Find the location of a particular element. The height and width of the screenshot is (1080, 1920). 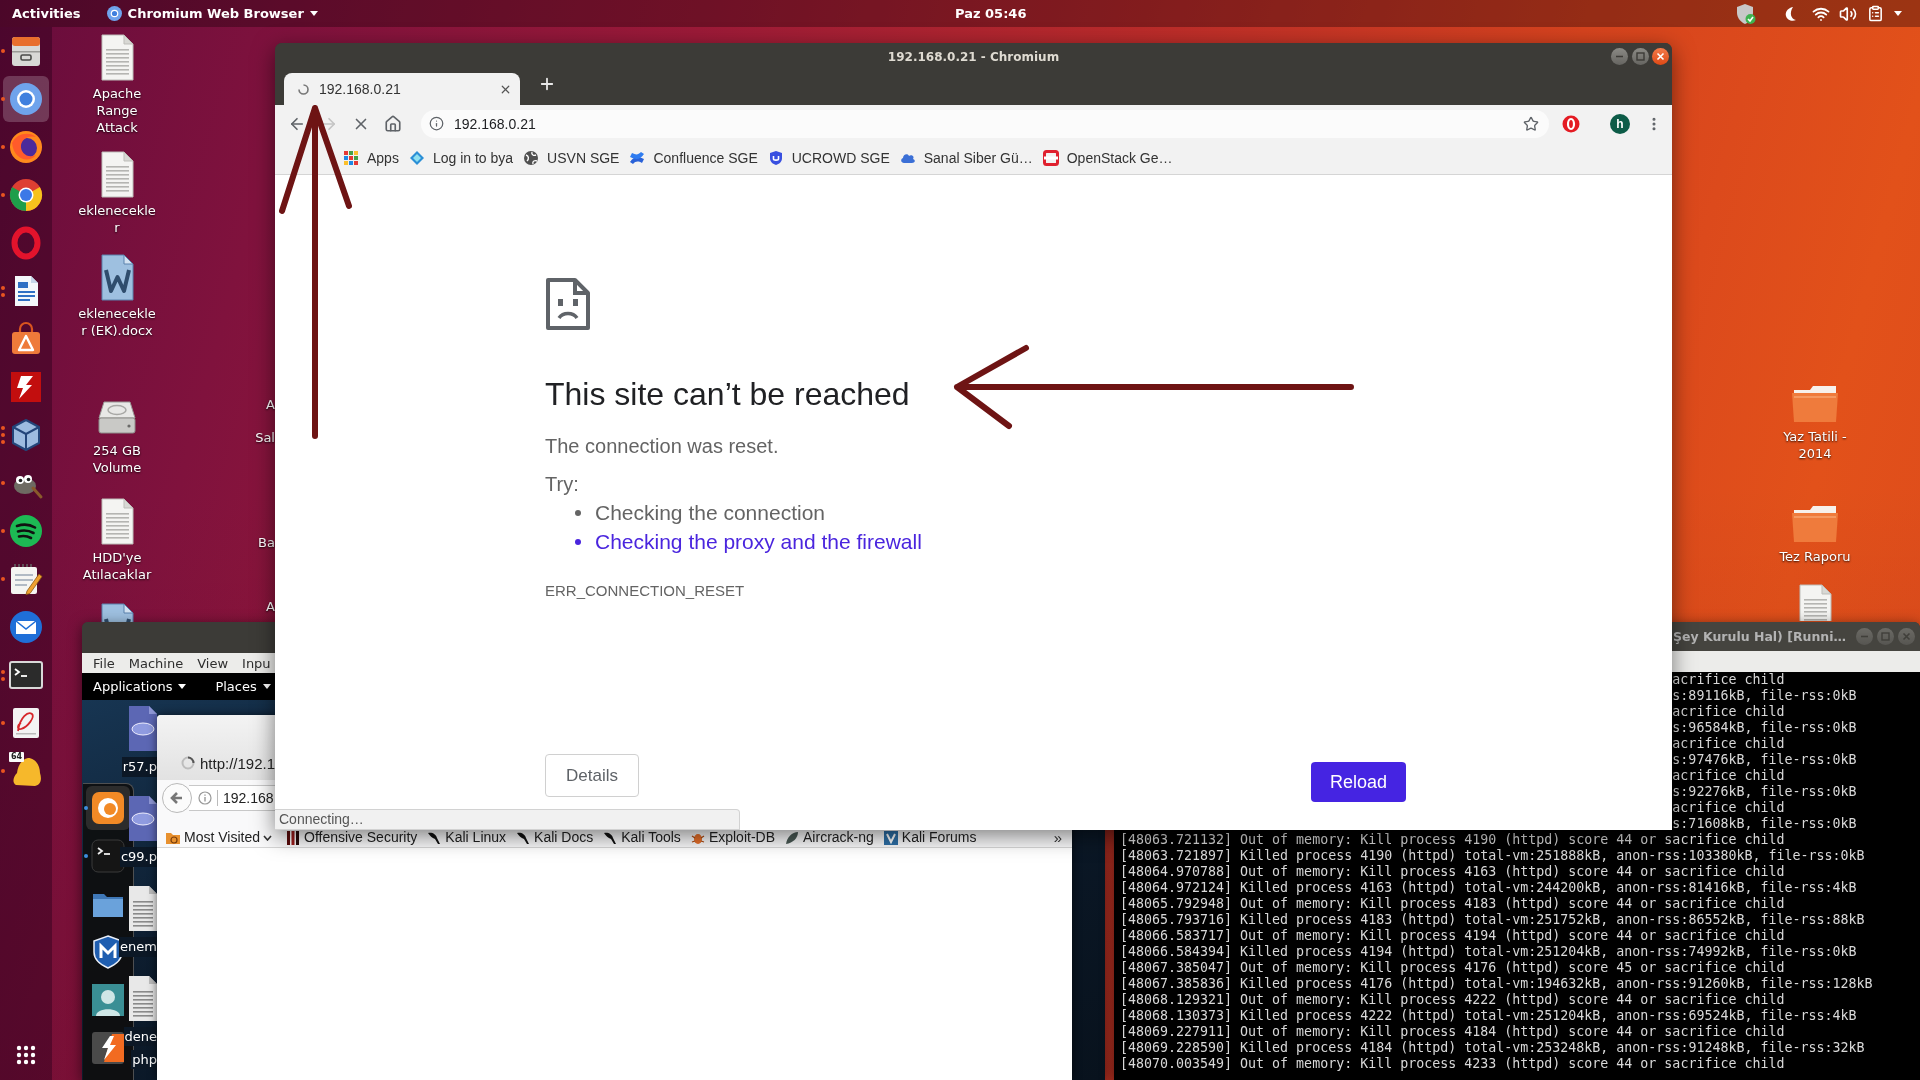

star-icon is located at coordinates (1531, 123).